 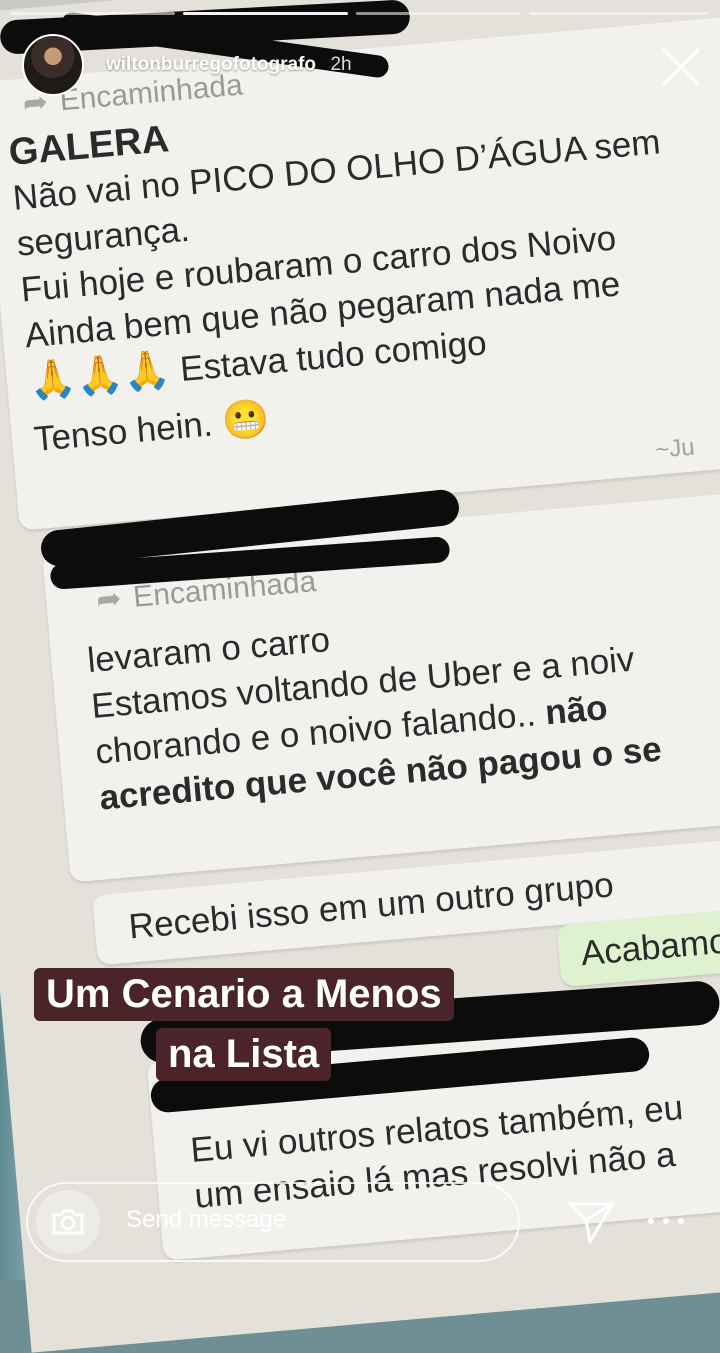 I want to click on praying-hands-emoji: 🙏🙏🙏, so click(x=100, y=376).